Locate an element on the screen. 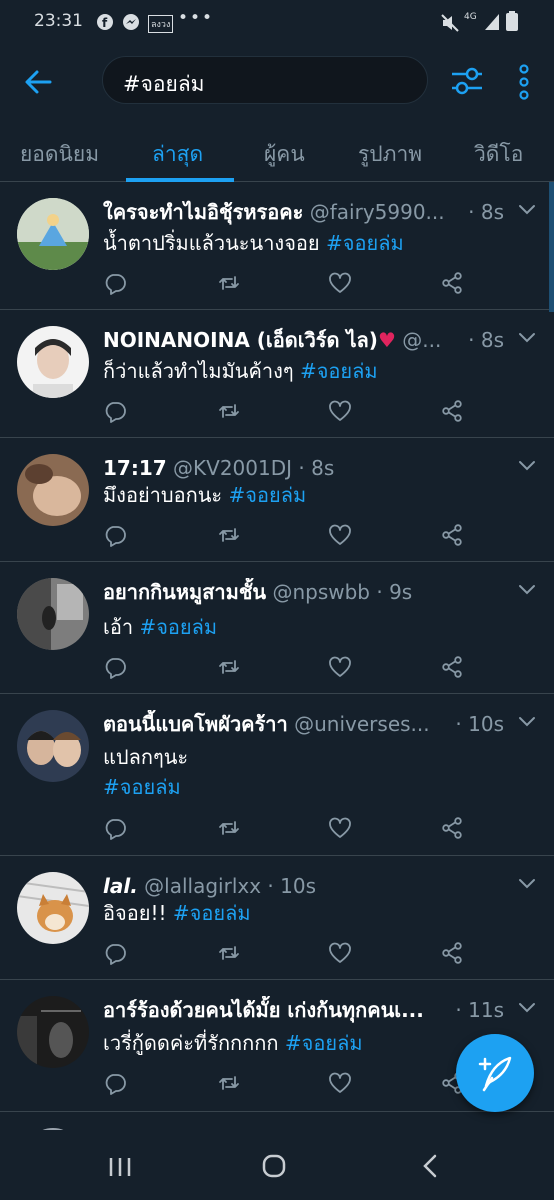 Image resolution: width=554 pixels, height=1200 pixels. recent-apps-icon is located at coordinates (120, 1167).